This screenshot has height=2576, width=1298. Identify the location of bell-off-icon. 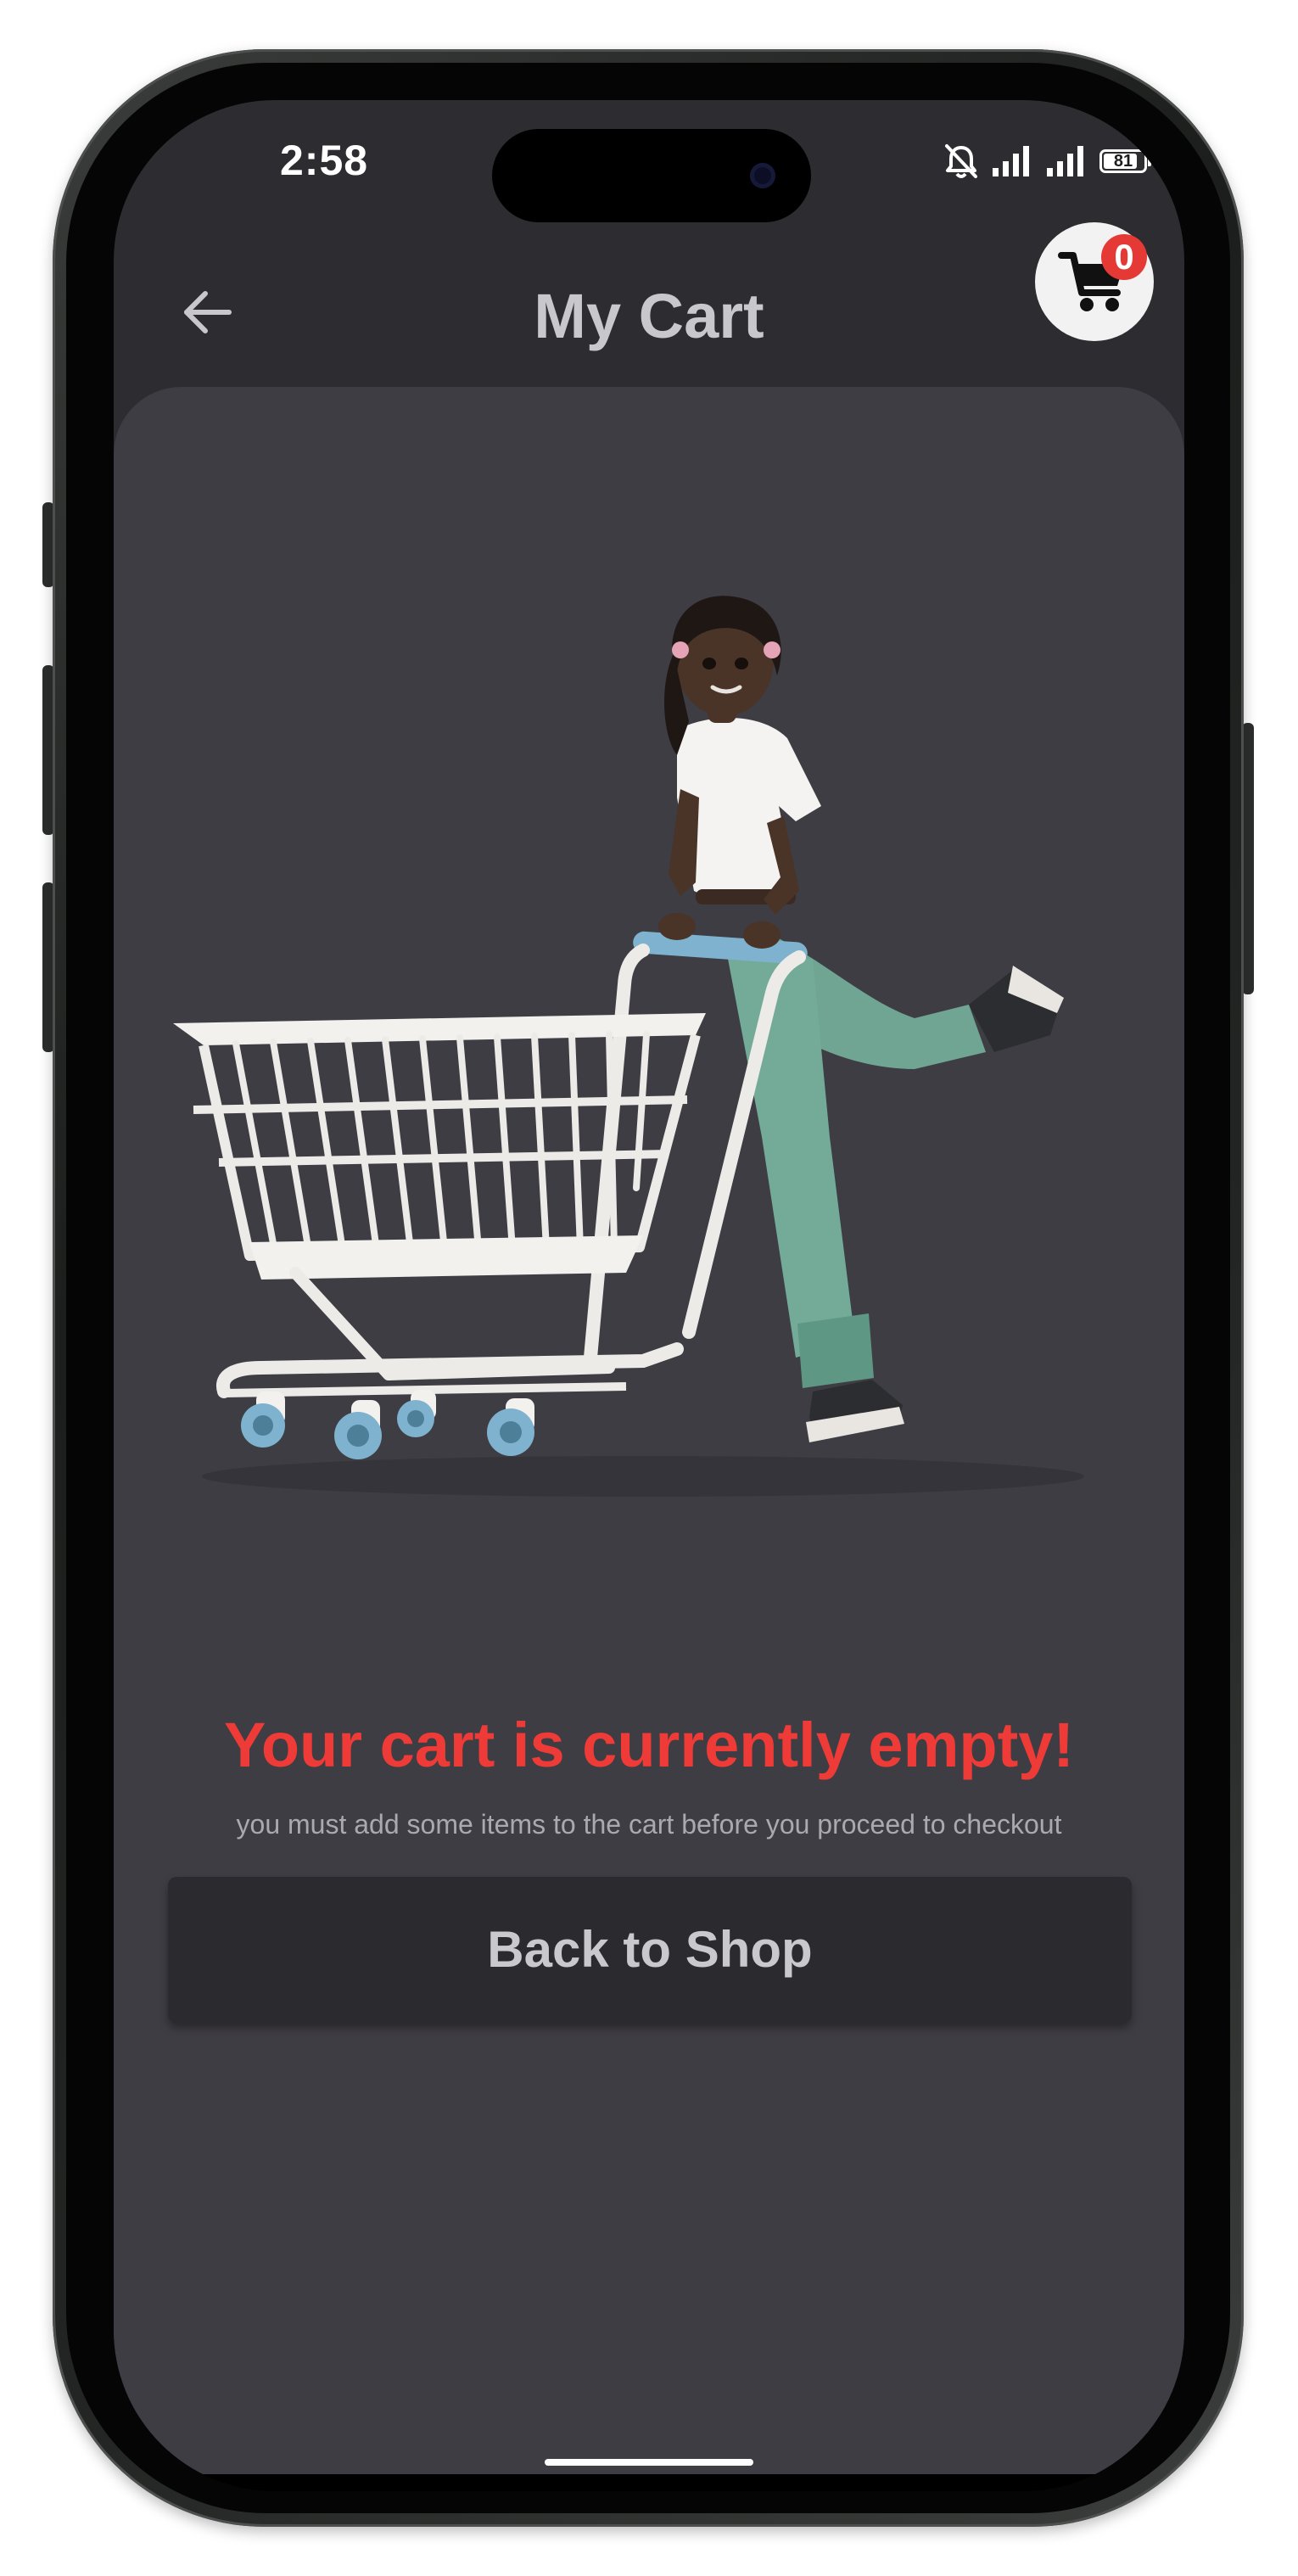
(961, 161).